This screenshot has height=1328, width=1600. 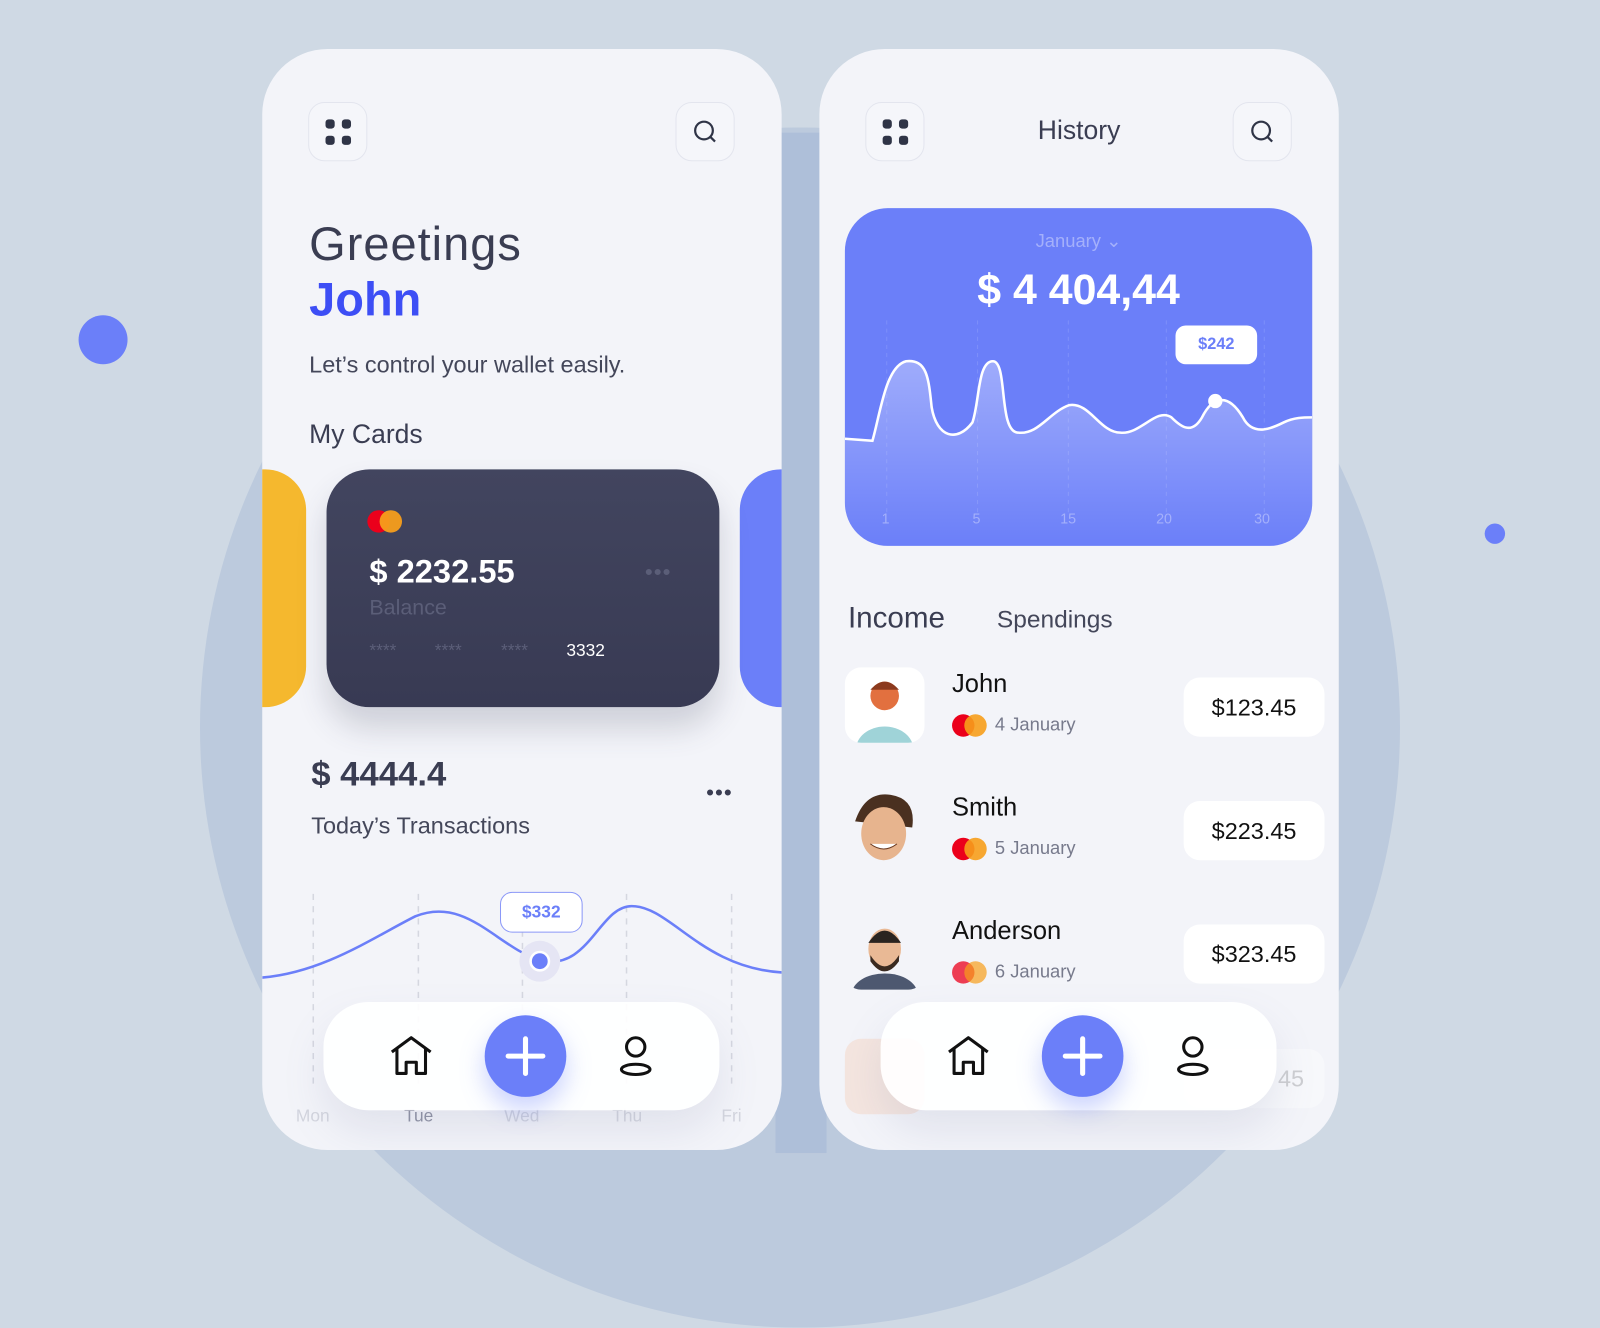 I want to click on card-yellow, so click(x=284, y=588).